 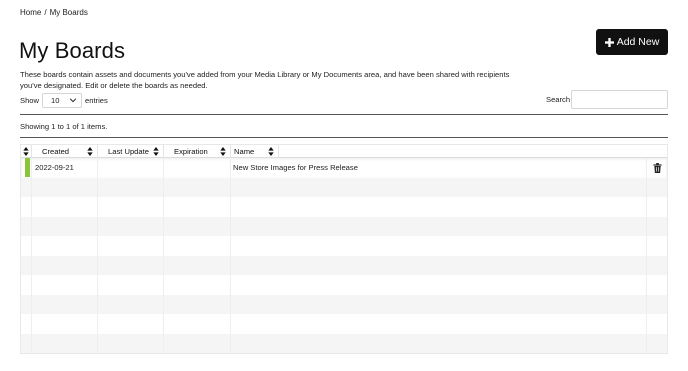 I want to click on column-header-last-update: Last Update, so click(x=131, y=151).